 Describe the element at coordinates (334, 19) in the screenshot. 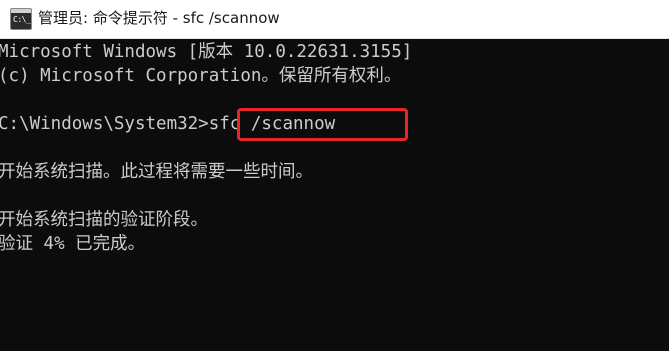

I see `title-bar: C:\_ 管理员: 命令提示符 - sfc /scannow` at that location.